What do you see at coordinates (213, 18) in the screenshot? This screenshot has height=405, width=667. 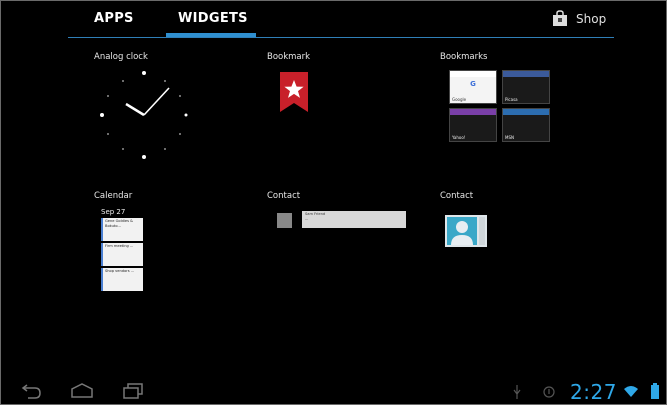 I see `tab-widgets: WIDGETS` at bounding box center [213, 18].